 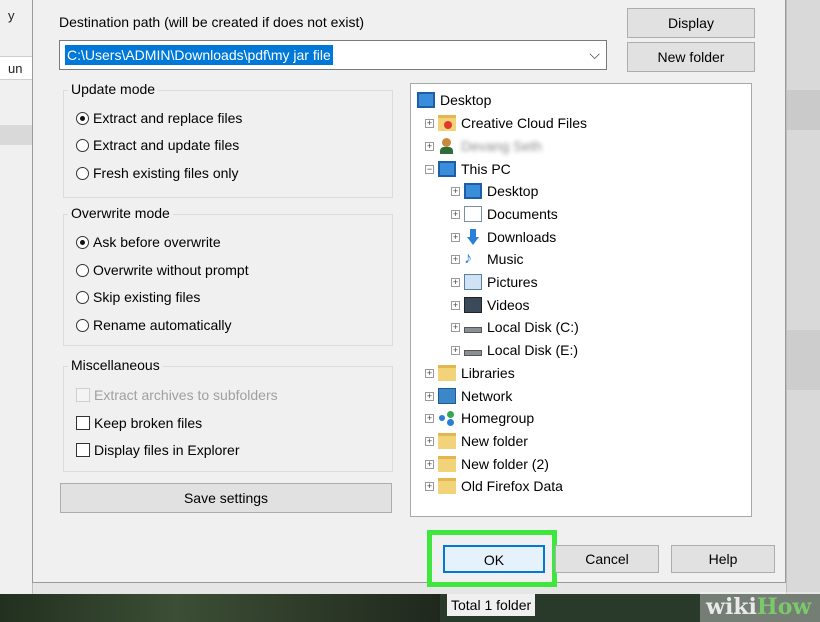 I want to click on libraries-icon, so click(x=447, y=373).